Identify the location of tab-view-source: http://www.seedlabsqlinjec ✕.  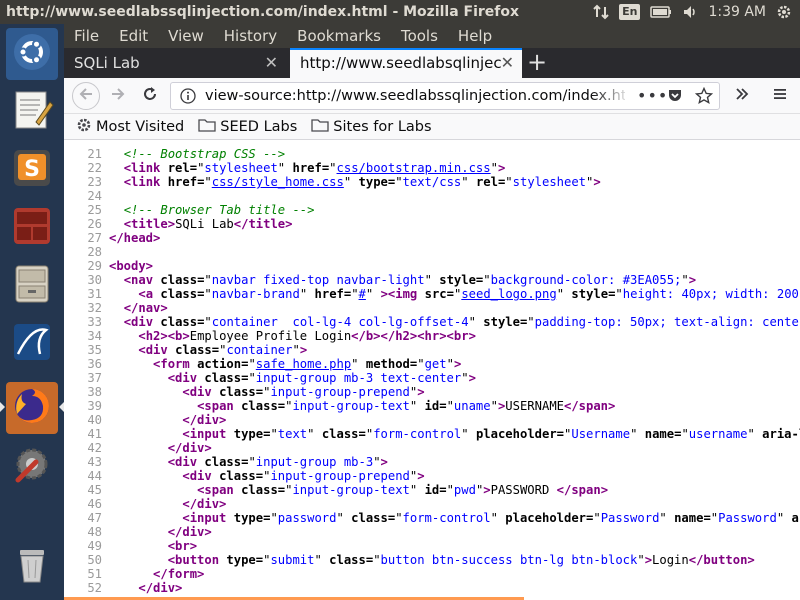
(406, 63).